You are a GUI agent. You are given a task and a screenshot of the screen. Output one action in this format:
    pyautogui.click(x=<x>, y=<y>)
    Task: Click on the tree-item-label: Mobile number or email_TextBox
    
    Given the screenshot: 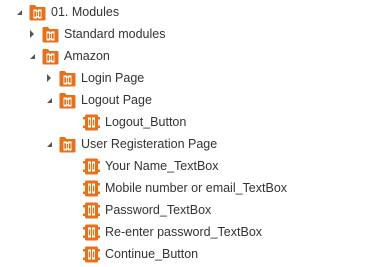 What is the action you would take?
    pyautogui.click(x=196, y=188)
    